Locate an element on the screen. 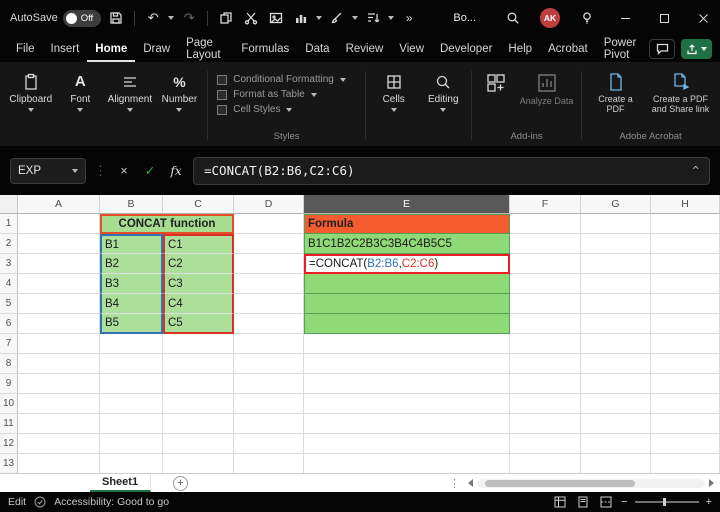 This screenshot has width=720, height=512. close-button is located at coordinates (703, 18).